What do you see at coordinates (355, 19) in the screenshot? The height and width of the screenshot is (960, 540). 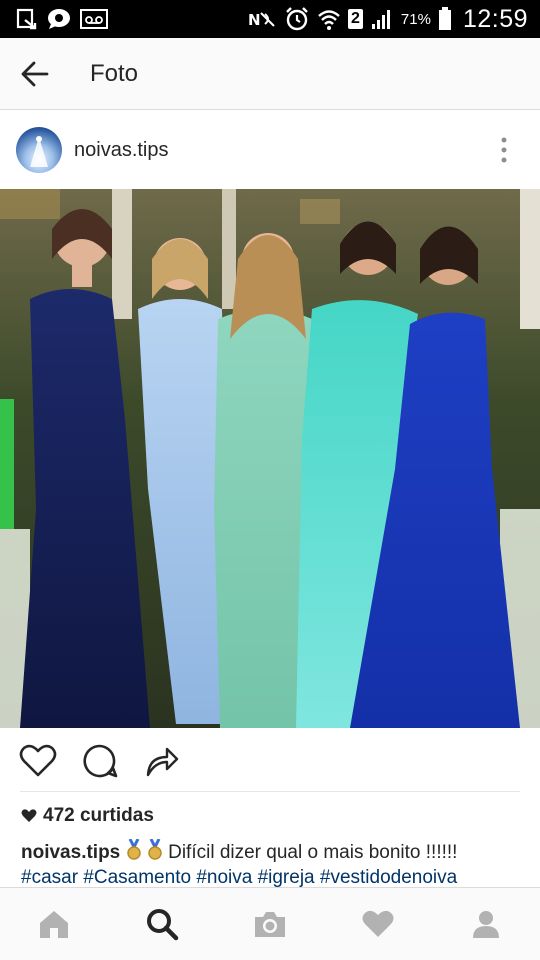 I see `sim-slot-badge: 2` at bounding box center [355, 19].